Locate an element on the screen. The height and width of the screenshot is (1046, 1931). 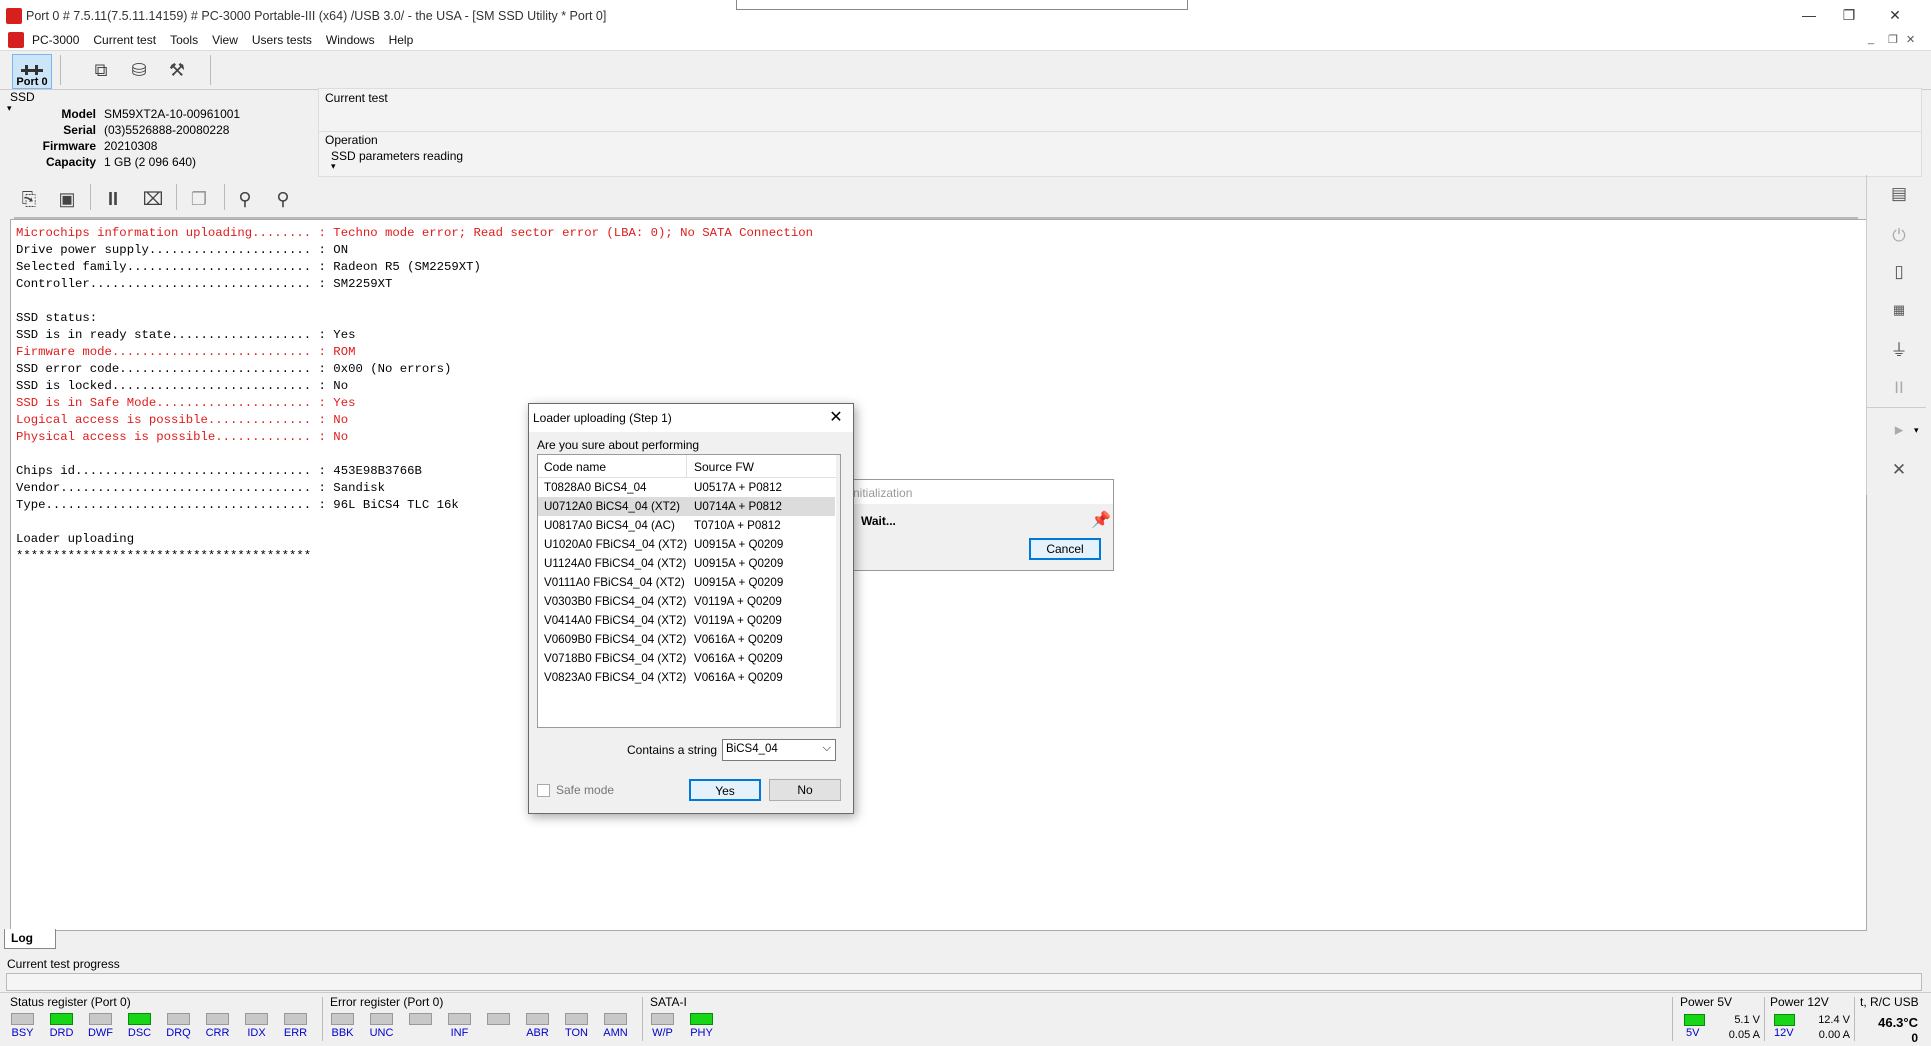
save-log-icon: ▣ is located at coordinates (67, 199).